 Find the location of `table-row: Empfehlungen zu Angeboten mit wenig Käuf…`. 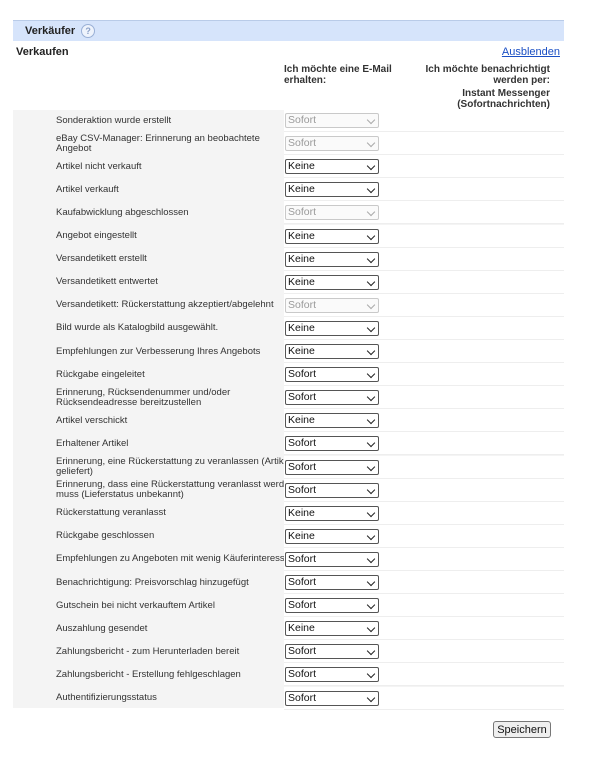

table-row: Empfehlungen zu Angeboten mit wenig Käuf… is located at coordinates (288, 559).